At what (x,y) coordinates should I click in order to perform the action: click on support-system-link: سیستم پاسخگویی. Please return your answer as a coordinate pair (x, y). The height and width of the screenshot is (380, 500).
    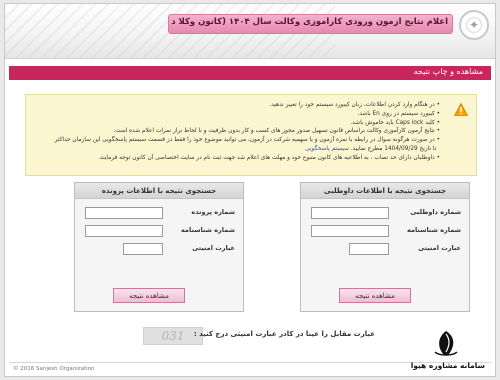
    Looking at the image, I should click on (327, 149).